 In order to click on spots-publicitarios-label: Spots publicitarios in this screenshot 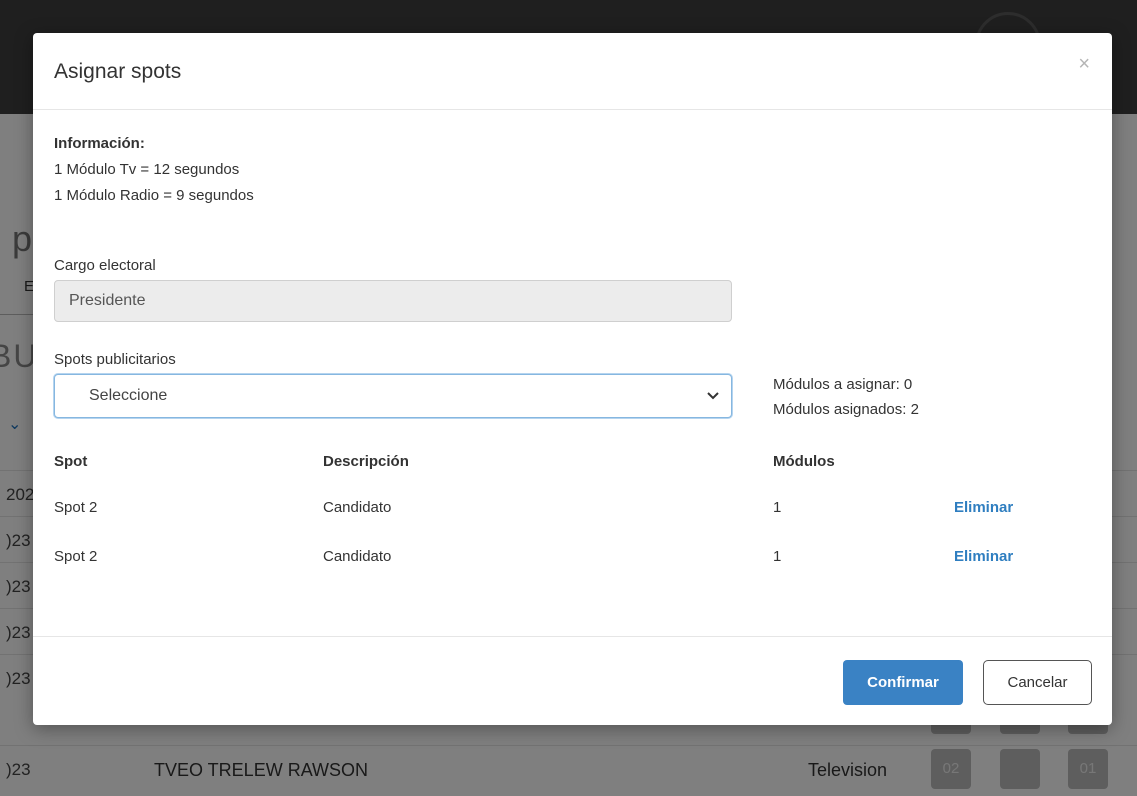, I will do `click(115, 359)`.